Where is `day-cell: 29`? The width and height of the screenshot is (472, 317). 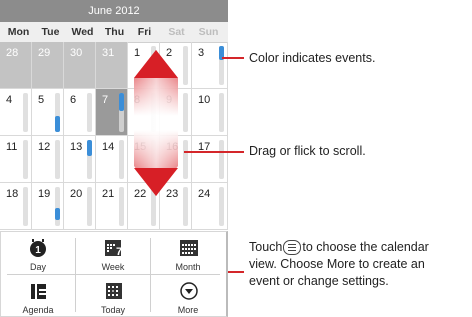
day-cell: 29 is located at coordinates (48, 65).